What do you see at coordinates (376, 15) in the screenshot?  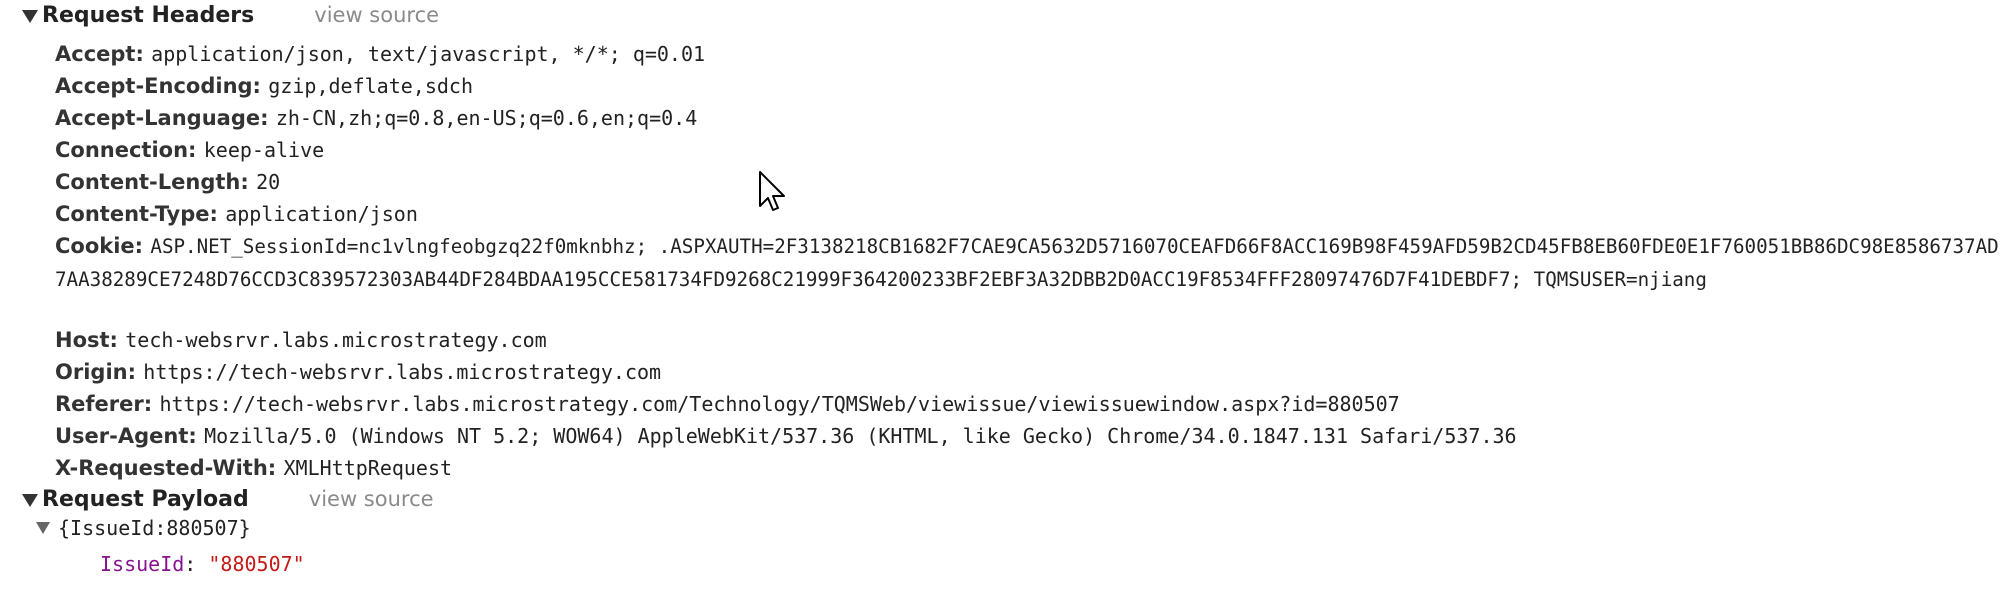 I see `request-headers-view-source-link: view source` at bounding box center [376, 15].